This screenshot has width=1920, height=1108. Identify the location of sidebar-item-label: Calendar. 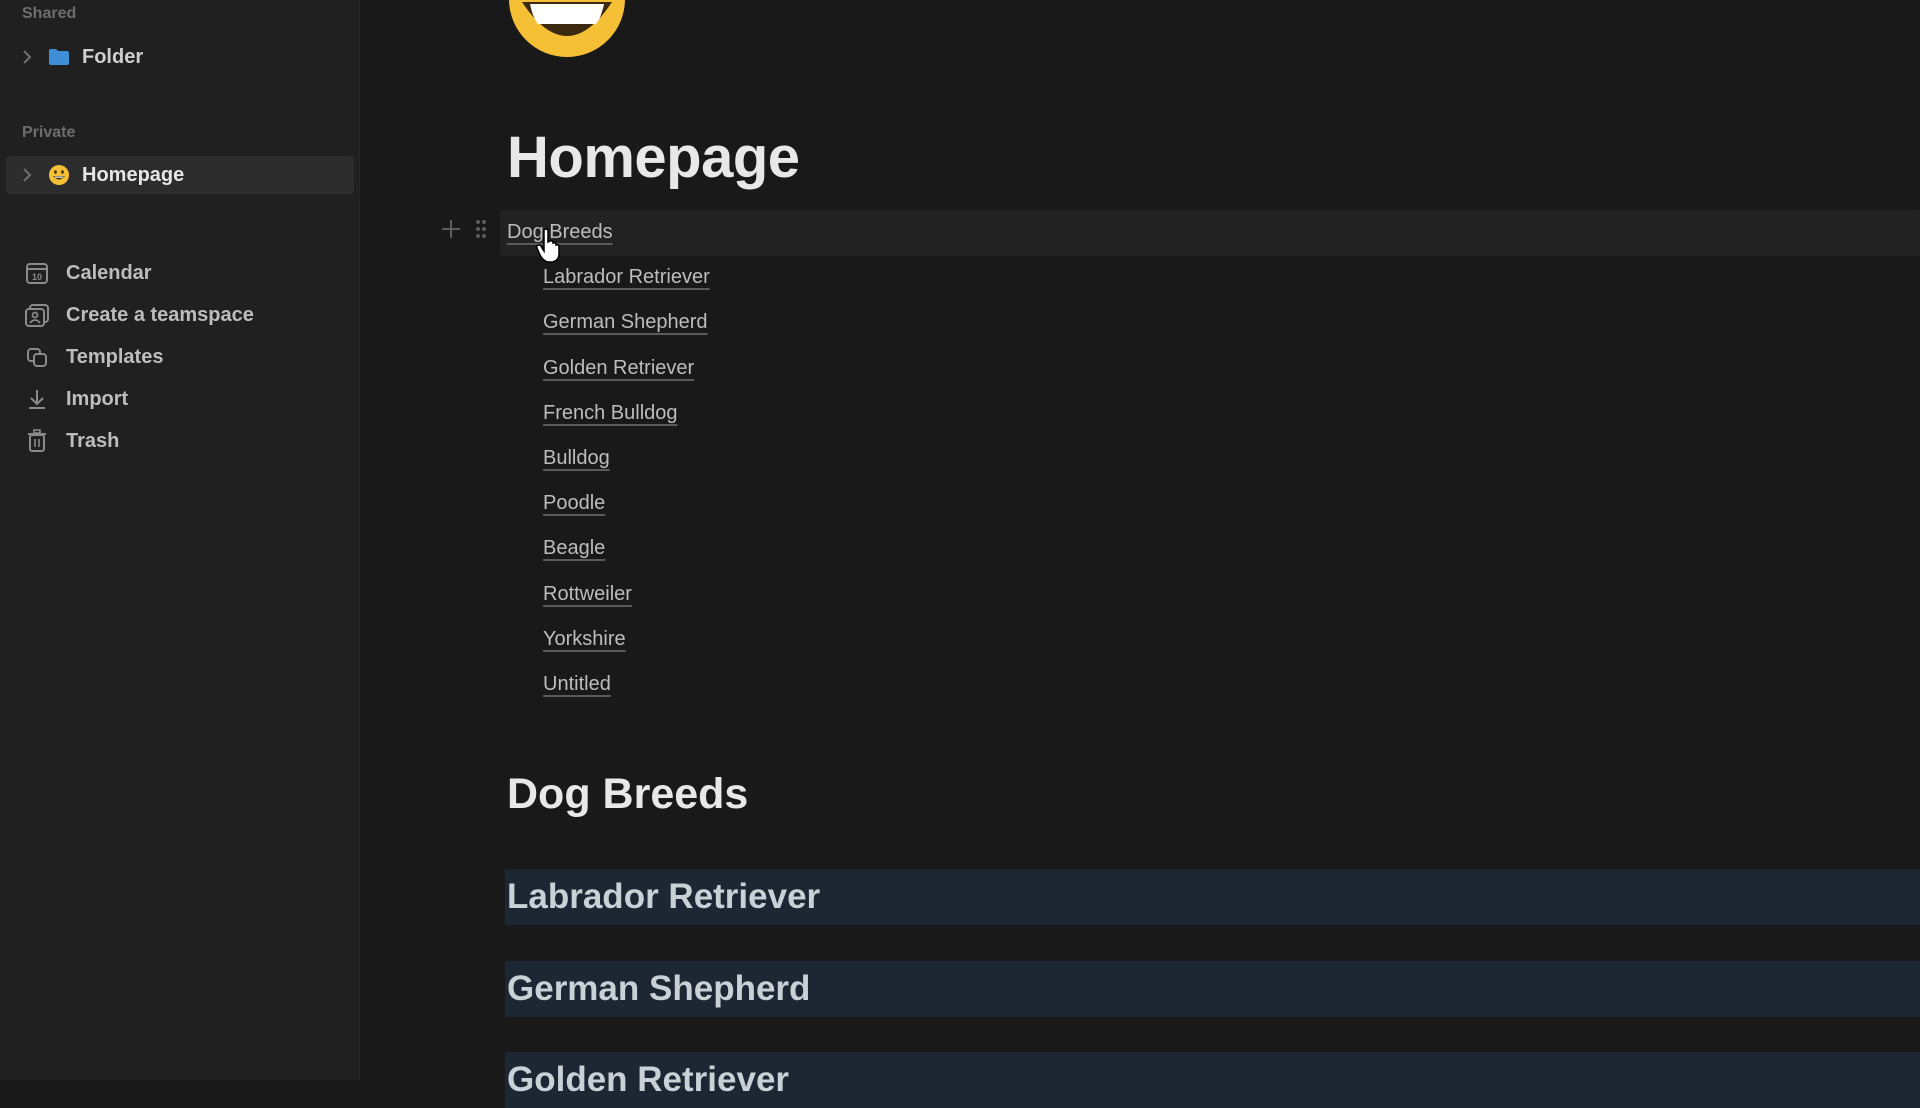
(109, 272).